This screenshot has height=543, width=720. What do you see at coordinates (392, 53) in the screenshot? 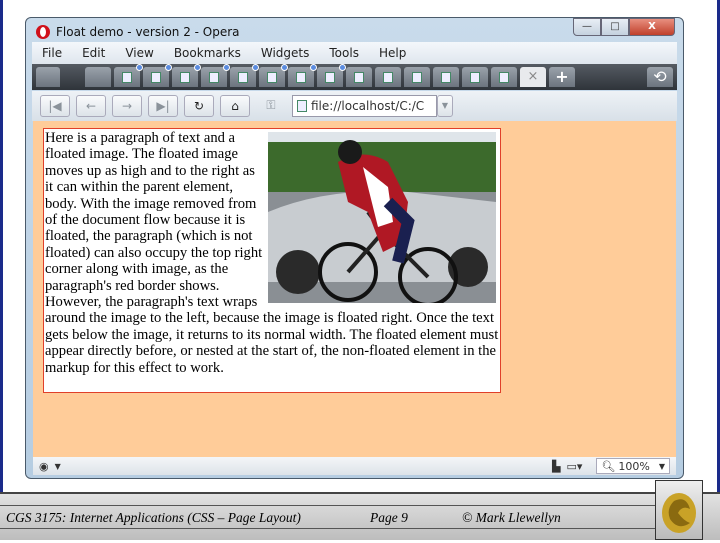
I see `menu-help: Help` at bounding box center [392, 53].